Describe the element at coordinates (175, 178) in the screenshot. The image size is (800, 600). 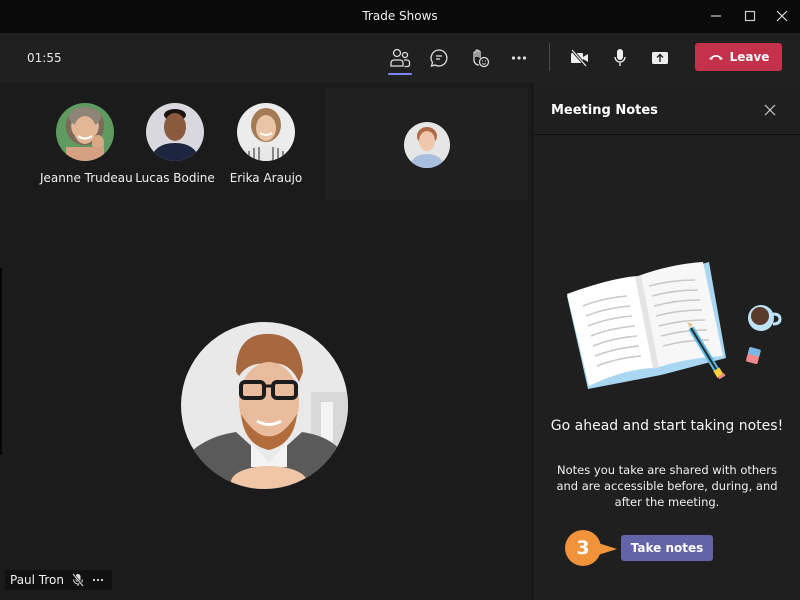
I see `participant-name: Lucas Bodine` at that location.